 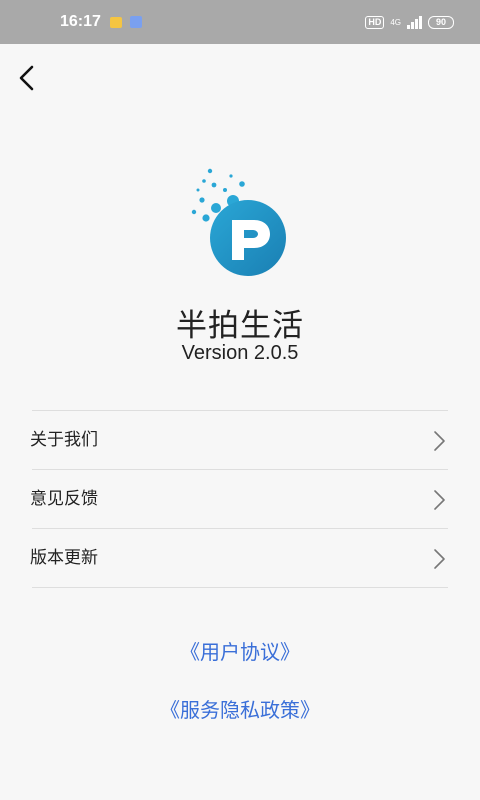 What do you see at coordinates (375, 22) in the screenshot?
I see `hd-badge: HD` at bounding box center [375, 22].